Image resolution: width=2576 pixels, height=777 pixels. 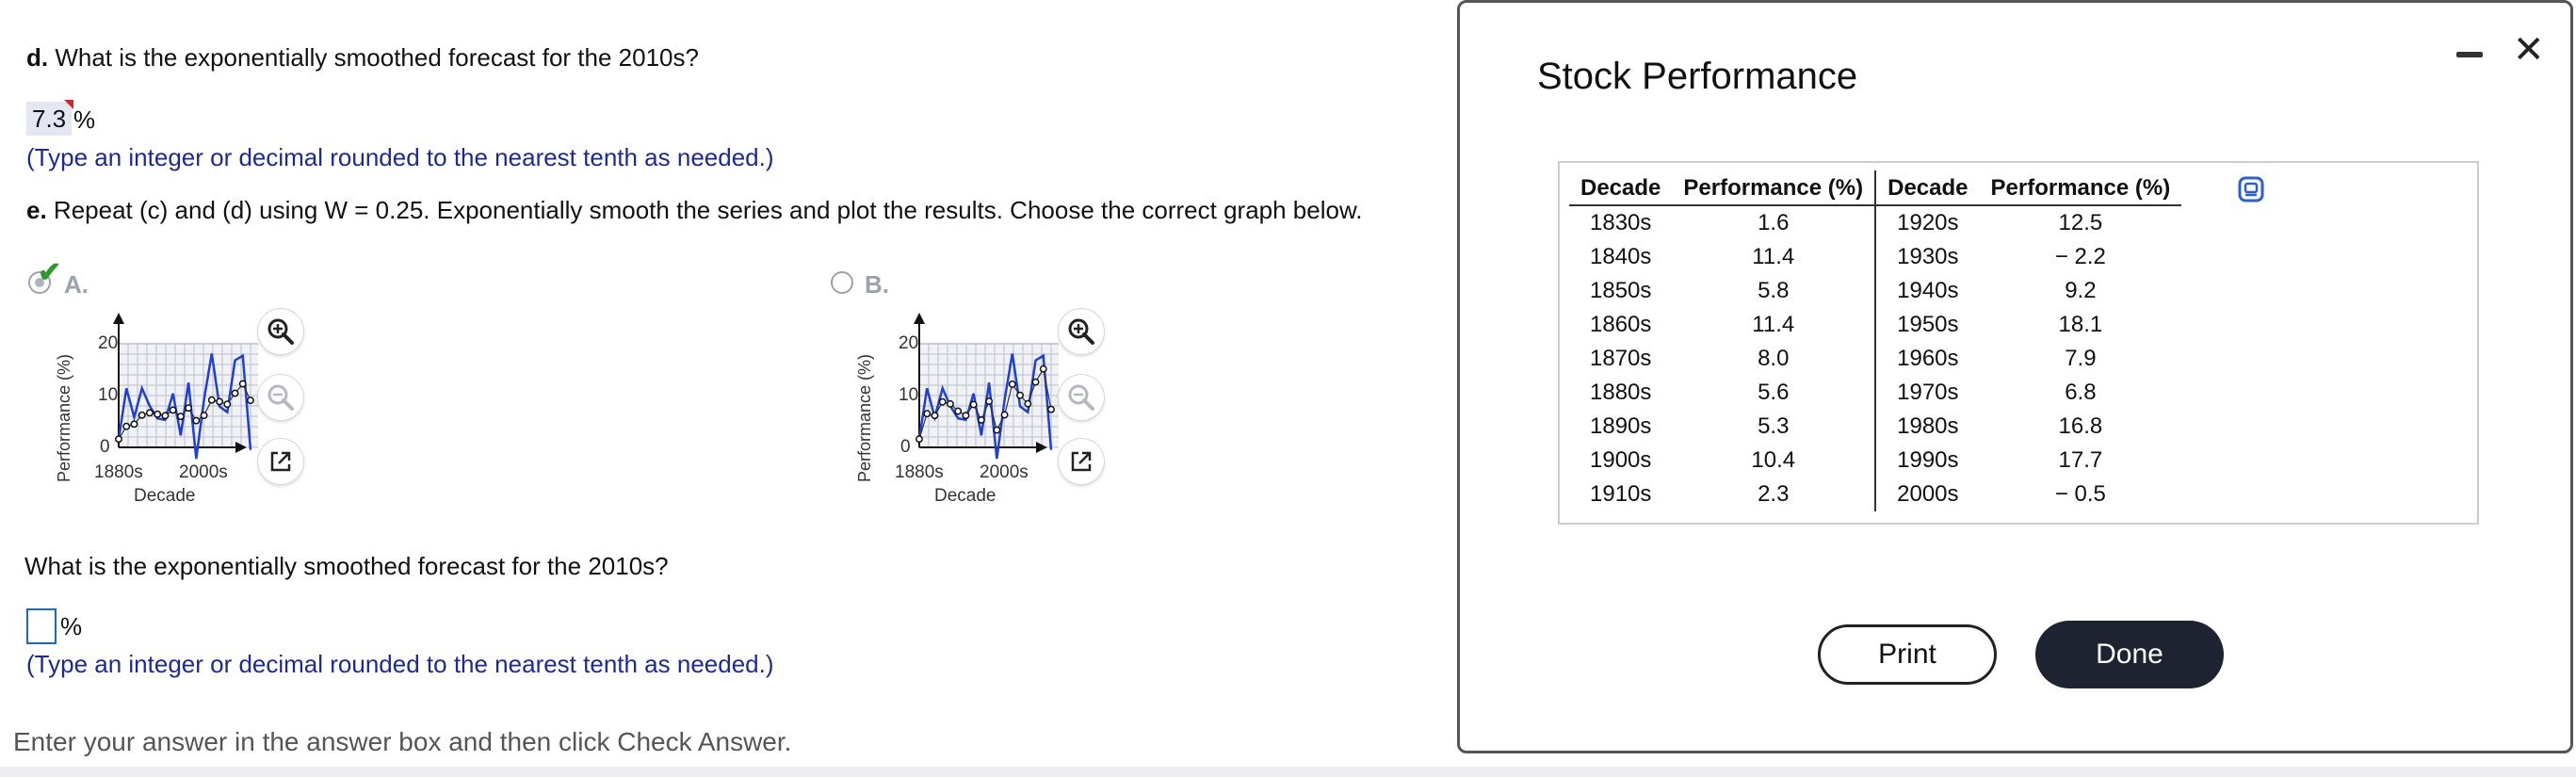 I want to click on answer-forecast-input, so click(x=41, y=626).